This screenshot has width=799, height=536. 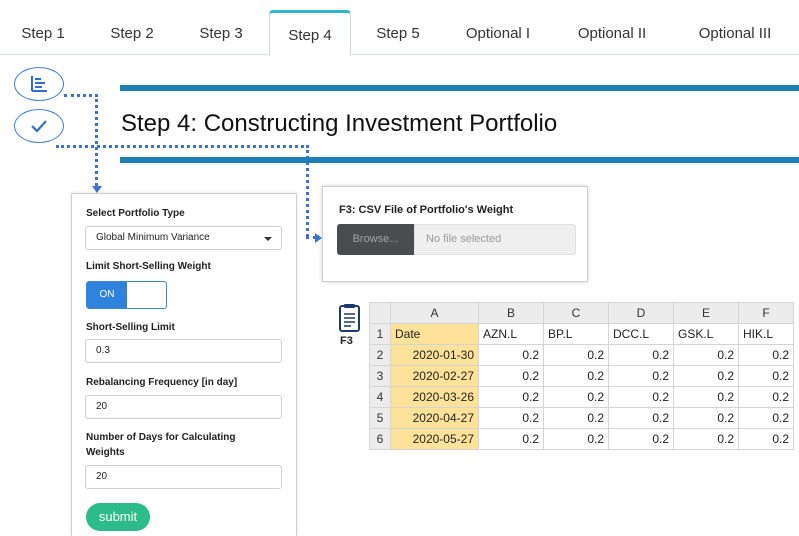 I want to click on column-header: B, so click(x=511, y=313).